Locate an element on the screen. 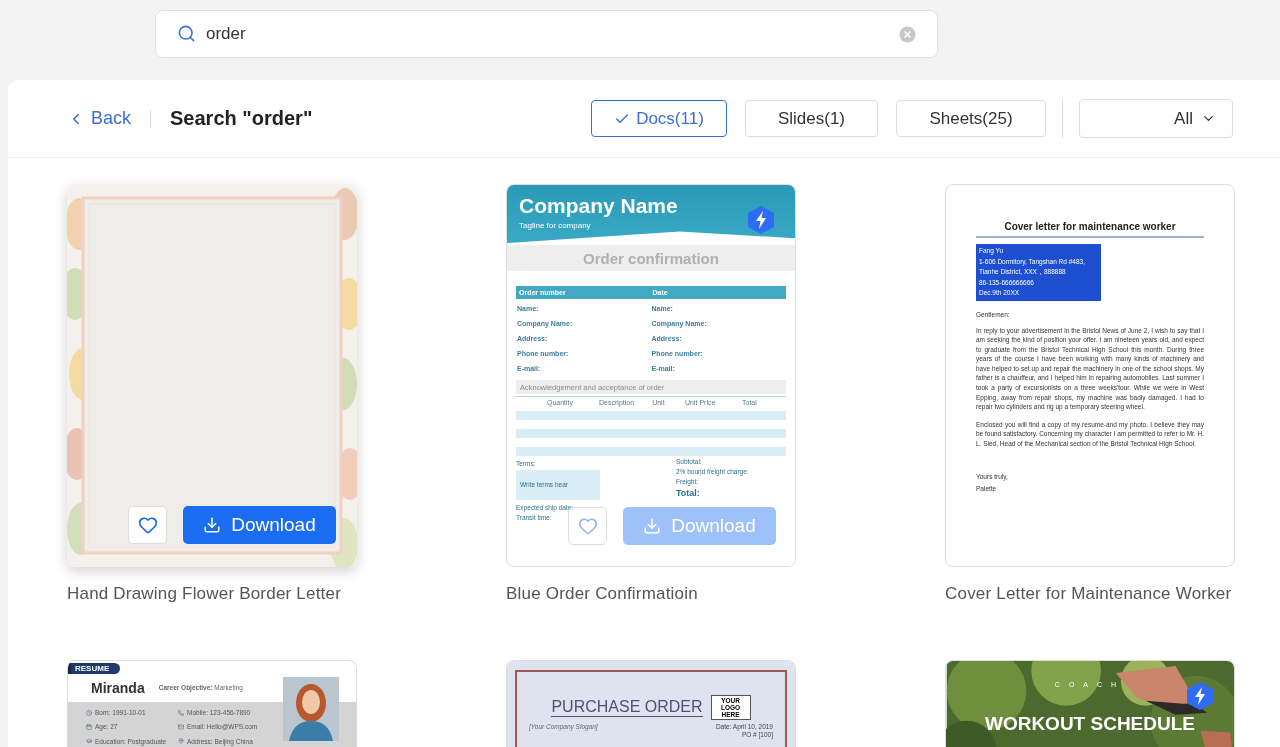 This screenshot has height=747, width=1280. back-link: Back is located at coordinates (99, 118).